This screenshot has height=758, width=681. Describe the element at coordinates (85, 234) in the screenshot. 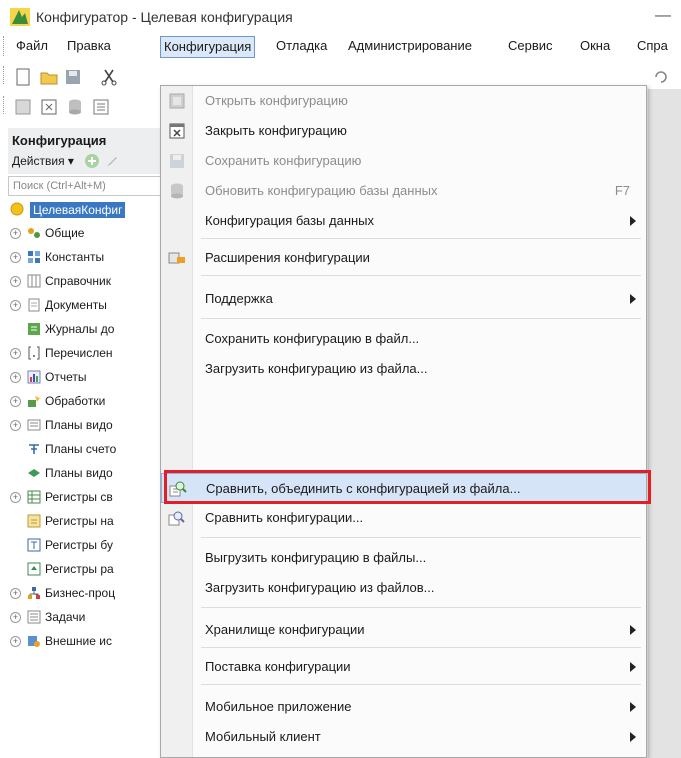

I see `tree-row-common: + Общие` at that location.